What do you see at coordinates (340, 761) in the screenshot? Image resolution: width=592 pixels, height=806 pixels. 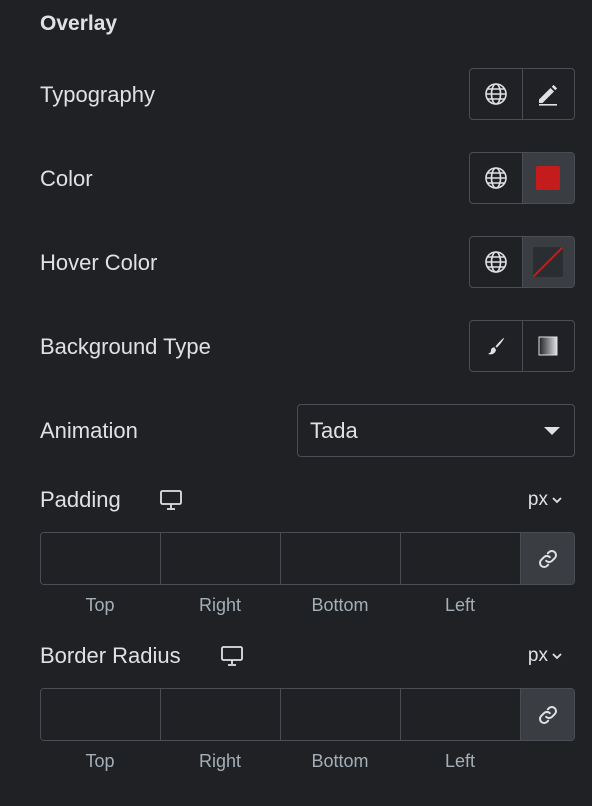 I see `border-radius-bottom-label: Bottom` at bounding box center [340, 761].